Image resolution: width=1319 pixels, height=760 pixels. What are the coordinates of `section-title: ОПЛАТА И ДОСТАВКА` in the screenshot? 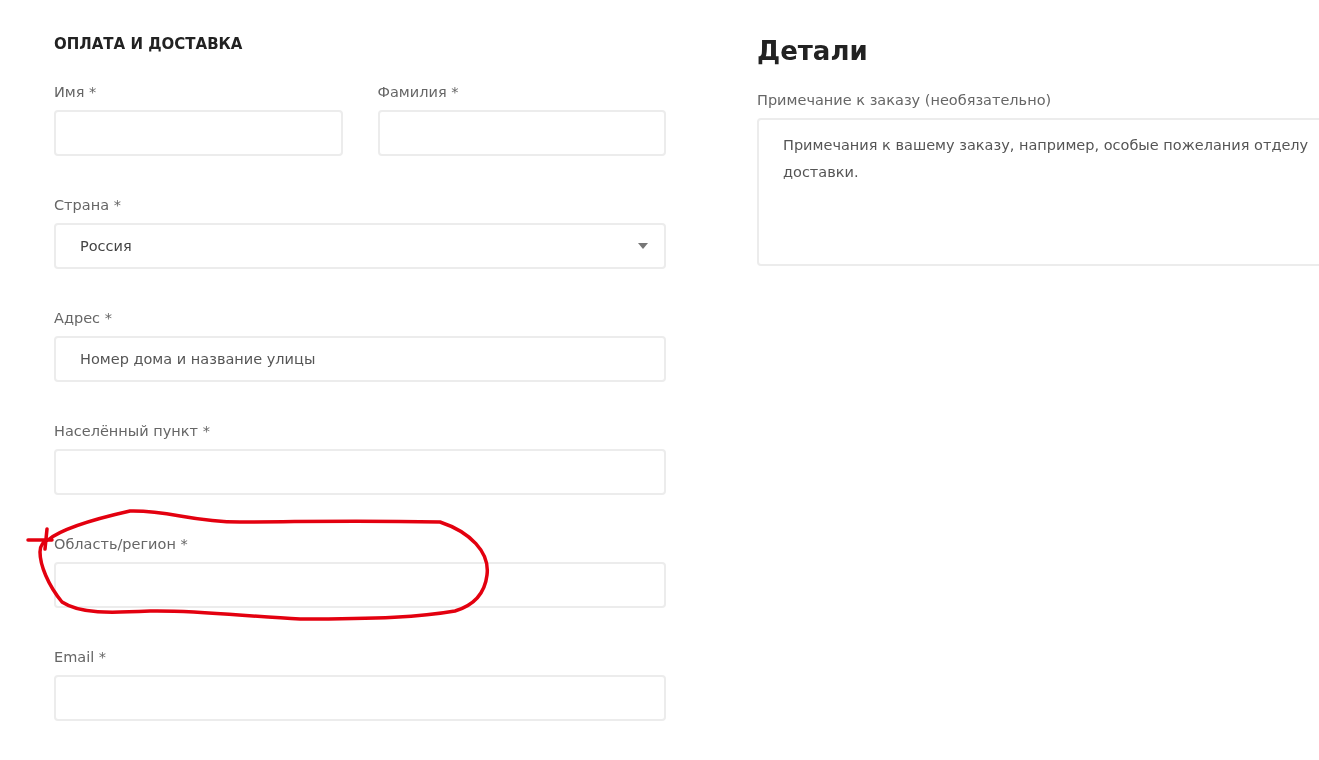 It's located at (149, 44).